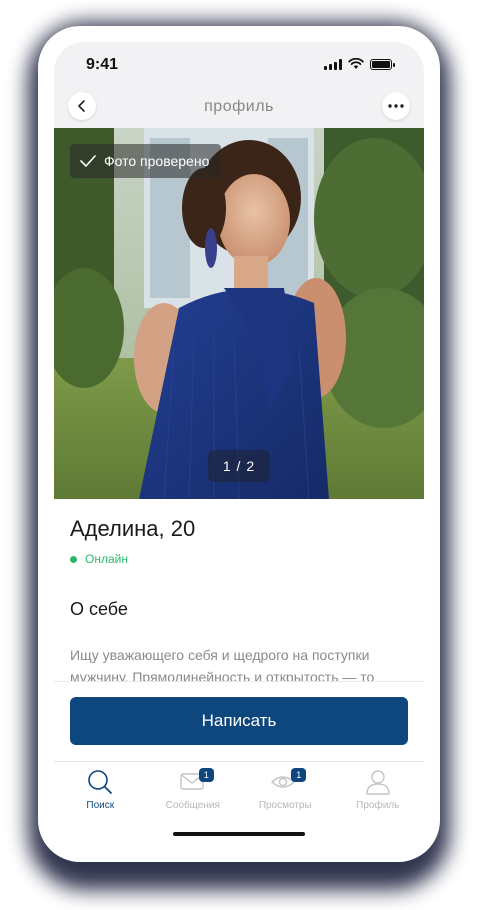  I want to click on page-title: профиль, so click(239, 106).